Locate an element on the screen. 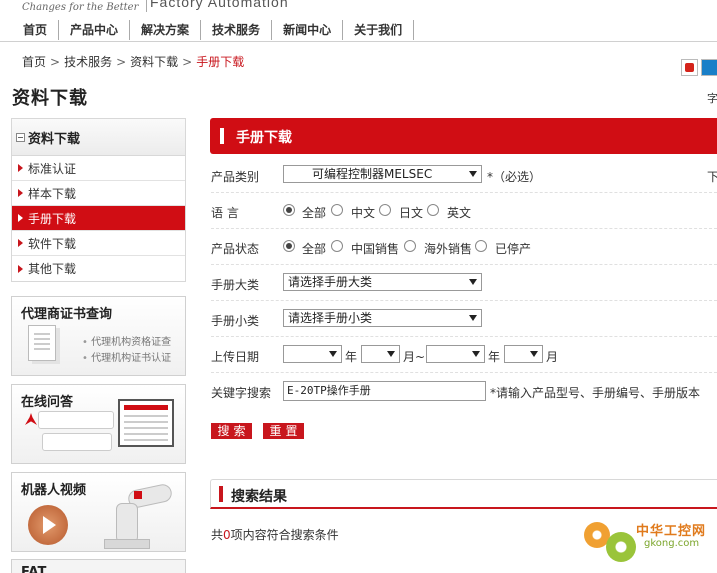  results-title: 搜索结果 is located at coordinates (259, 497).